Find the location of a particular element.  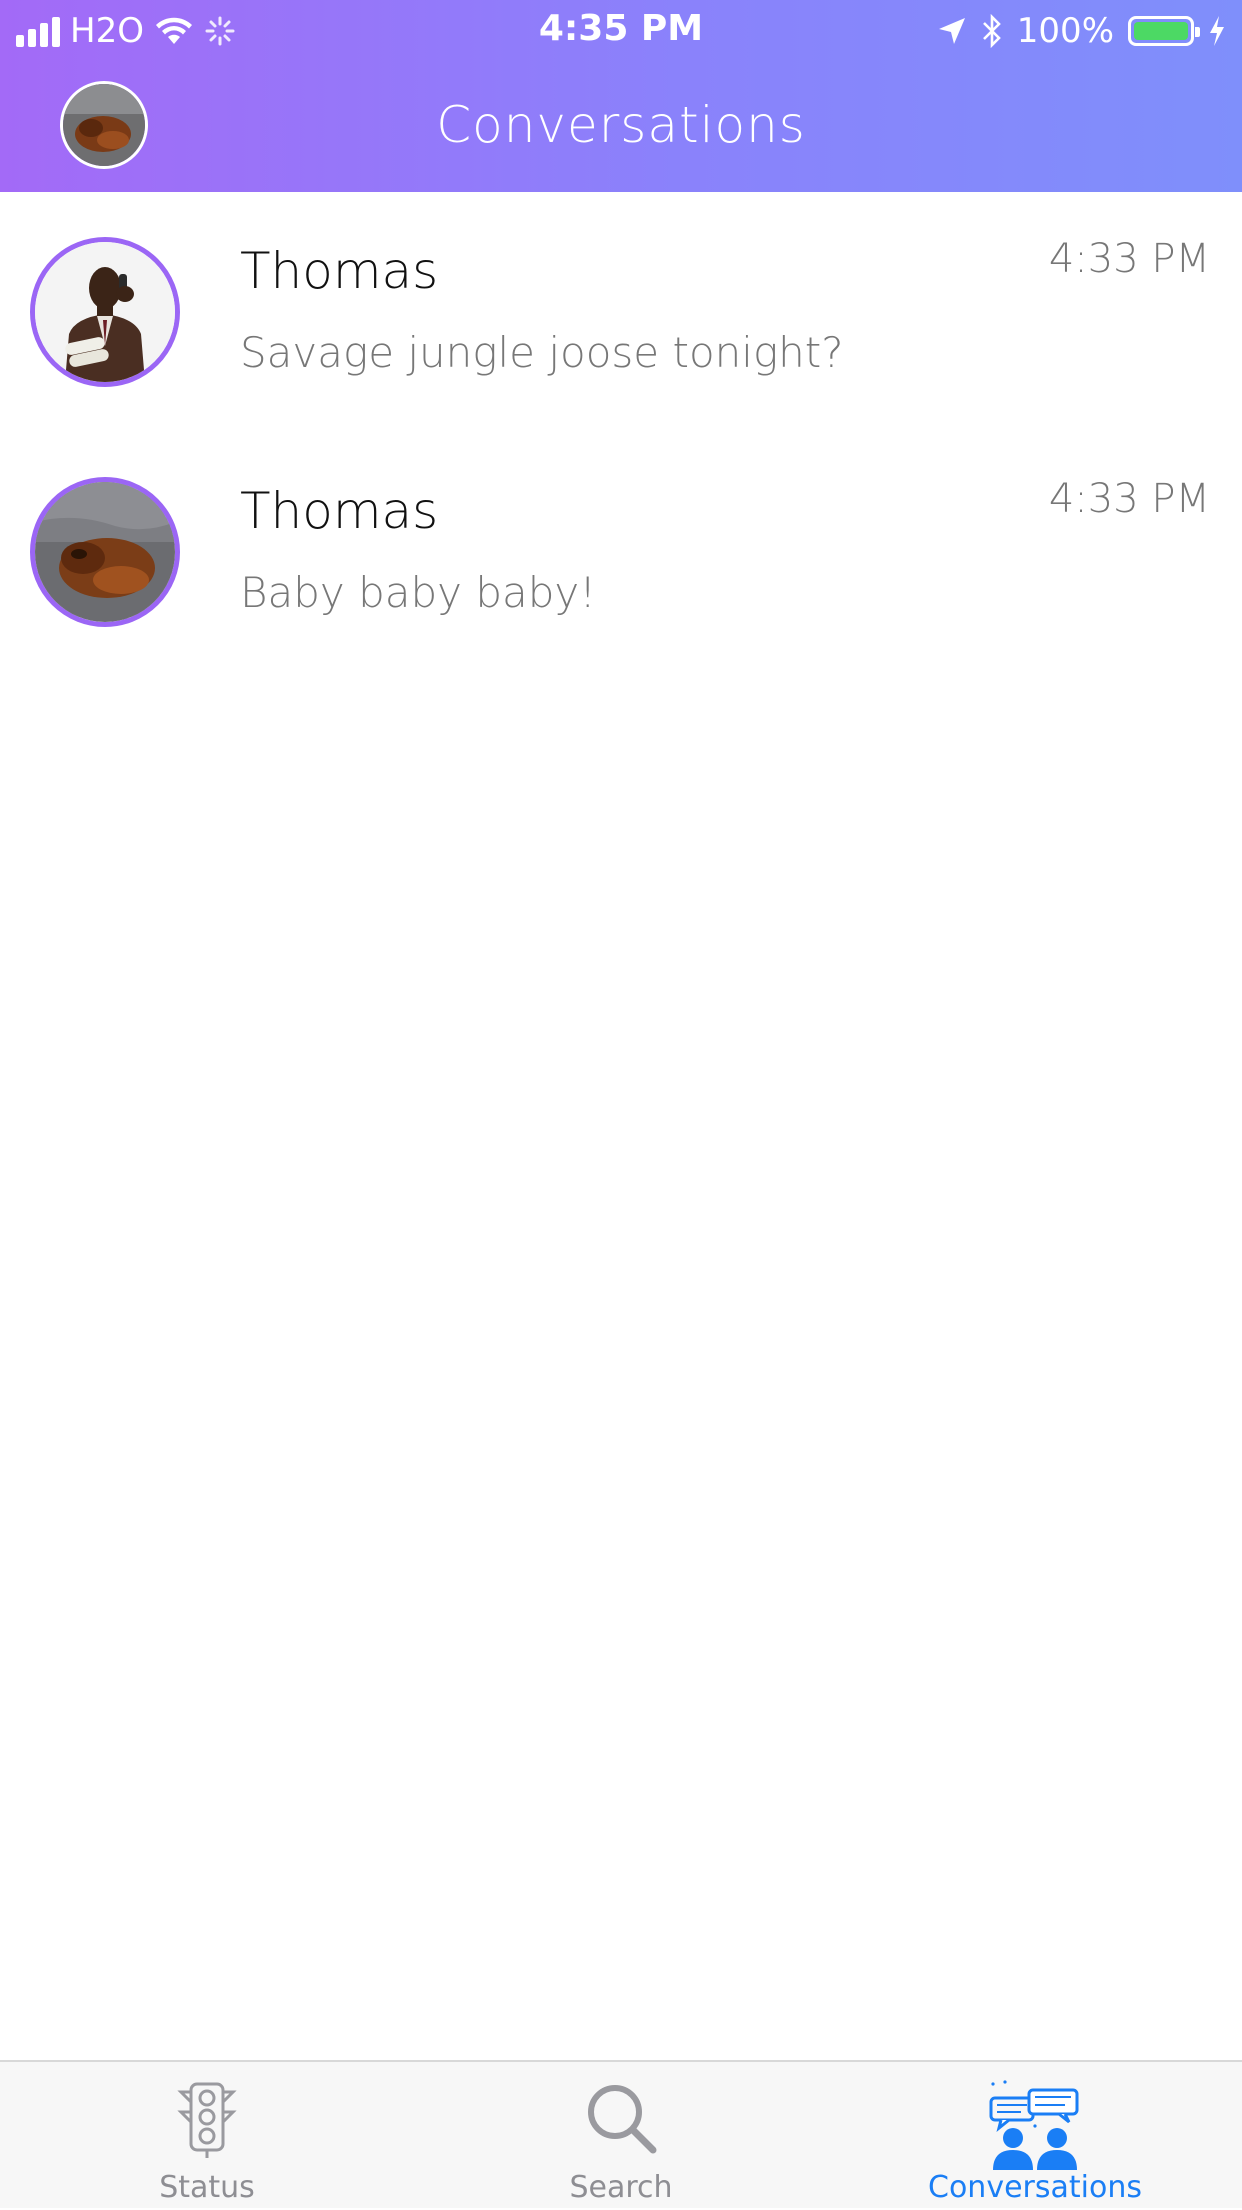

conversations-icon is located at coordinates (1034, 2125).